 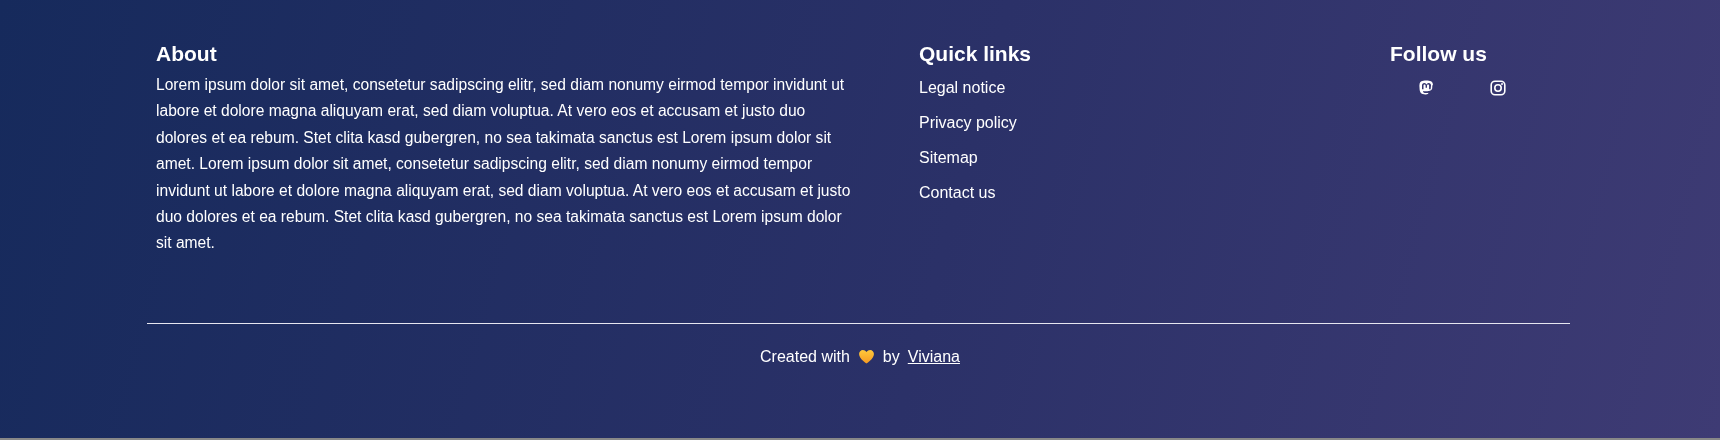 I want to click on footer-link: Privacy policy, so click(x=968, y=122).